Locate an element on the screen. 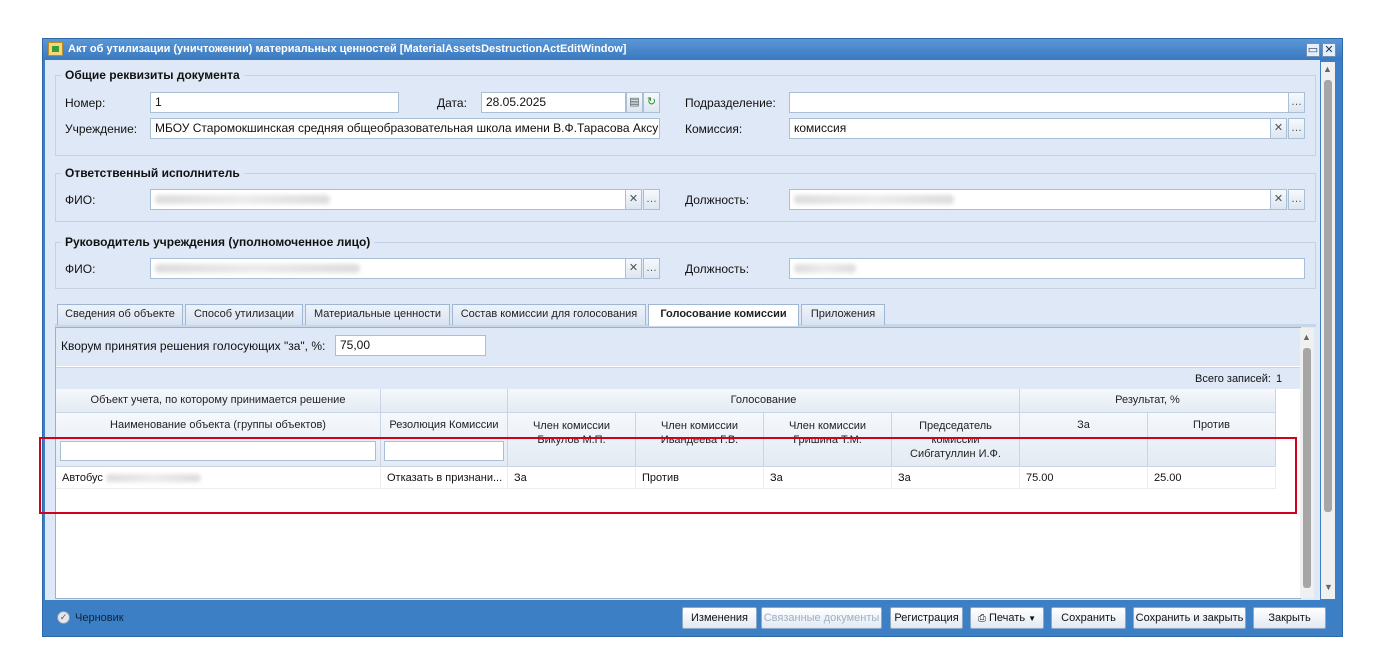 Image resolution: width=1398 pixels, height=664 pixels. scroll-down-icon: ▼ is located at coordinates (1328, 587).